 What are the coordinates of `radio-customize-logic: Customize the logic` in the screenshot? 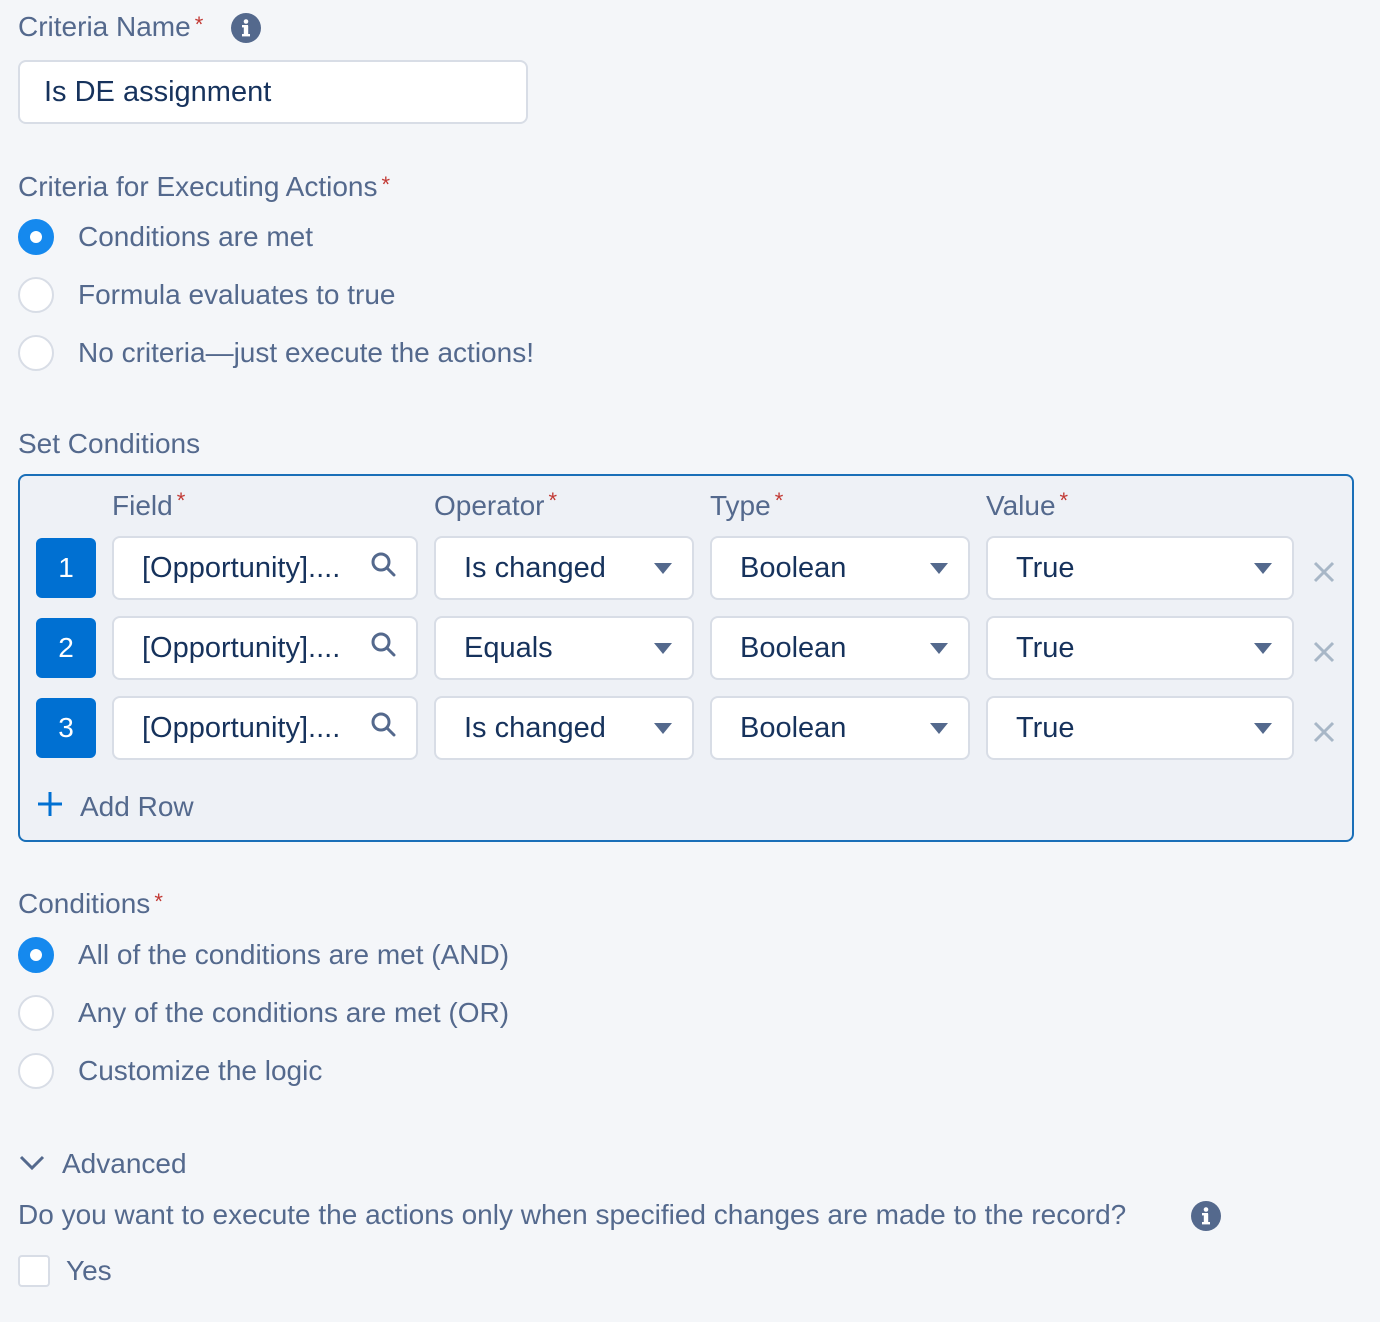 It's located at (170, 1071).